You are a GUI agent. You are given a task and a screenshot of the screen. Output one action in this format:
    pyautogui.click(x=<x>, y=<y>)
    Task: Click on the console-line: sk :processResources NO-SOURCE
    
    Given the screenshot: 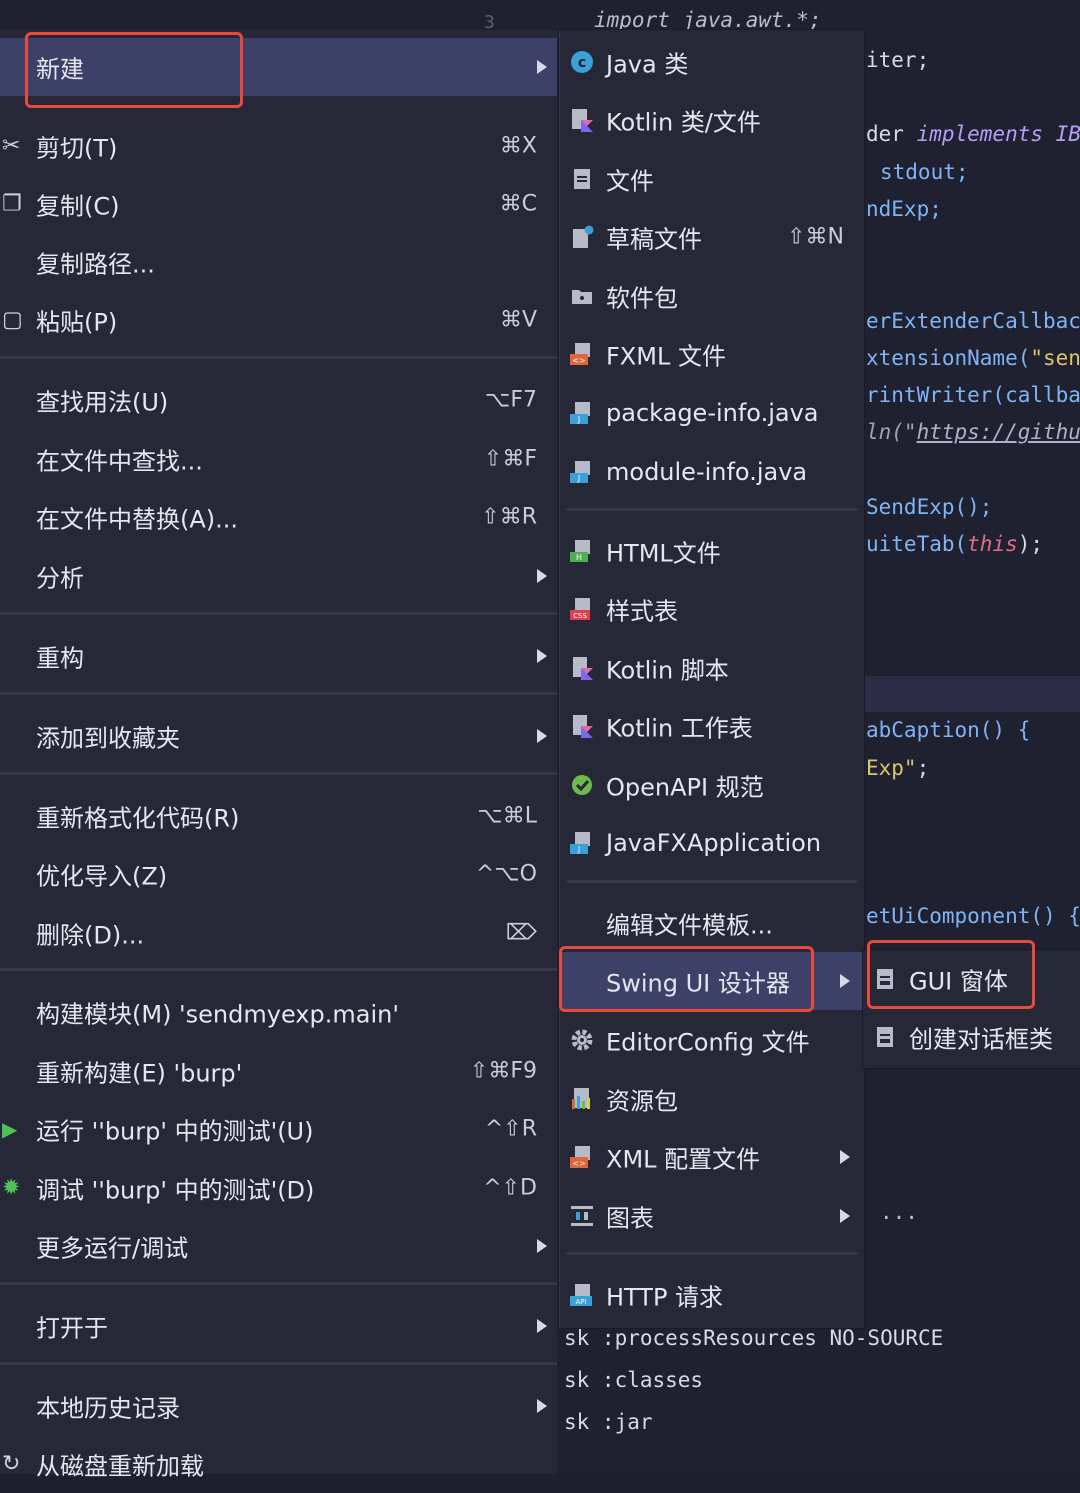 What is the action you would take?
    pyautogui.click(x=754, y=1338)
    